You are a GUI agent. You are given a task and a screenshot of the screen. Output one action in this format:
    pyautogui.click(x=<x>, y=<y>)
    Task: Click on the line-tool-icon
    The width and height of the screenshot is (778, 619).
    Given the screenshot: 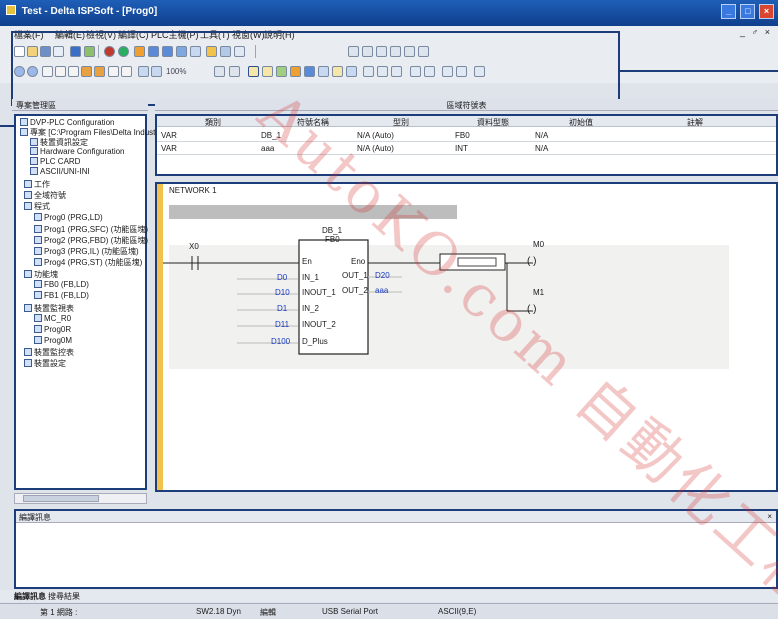 What is the action you would take?
    pyautogui.click(x=395, y=51)
    